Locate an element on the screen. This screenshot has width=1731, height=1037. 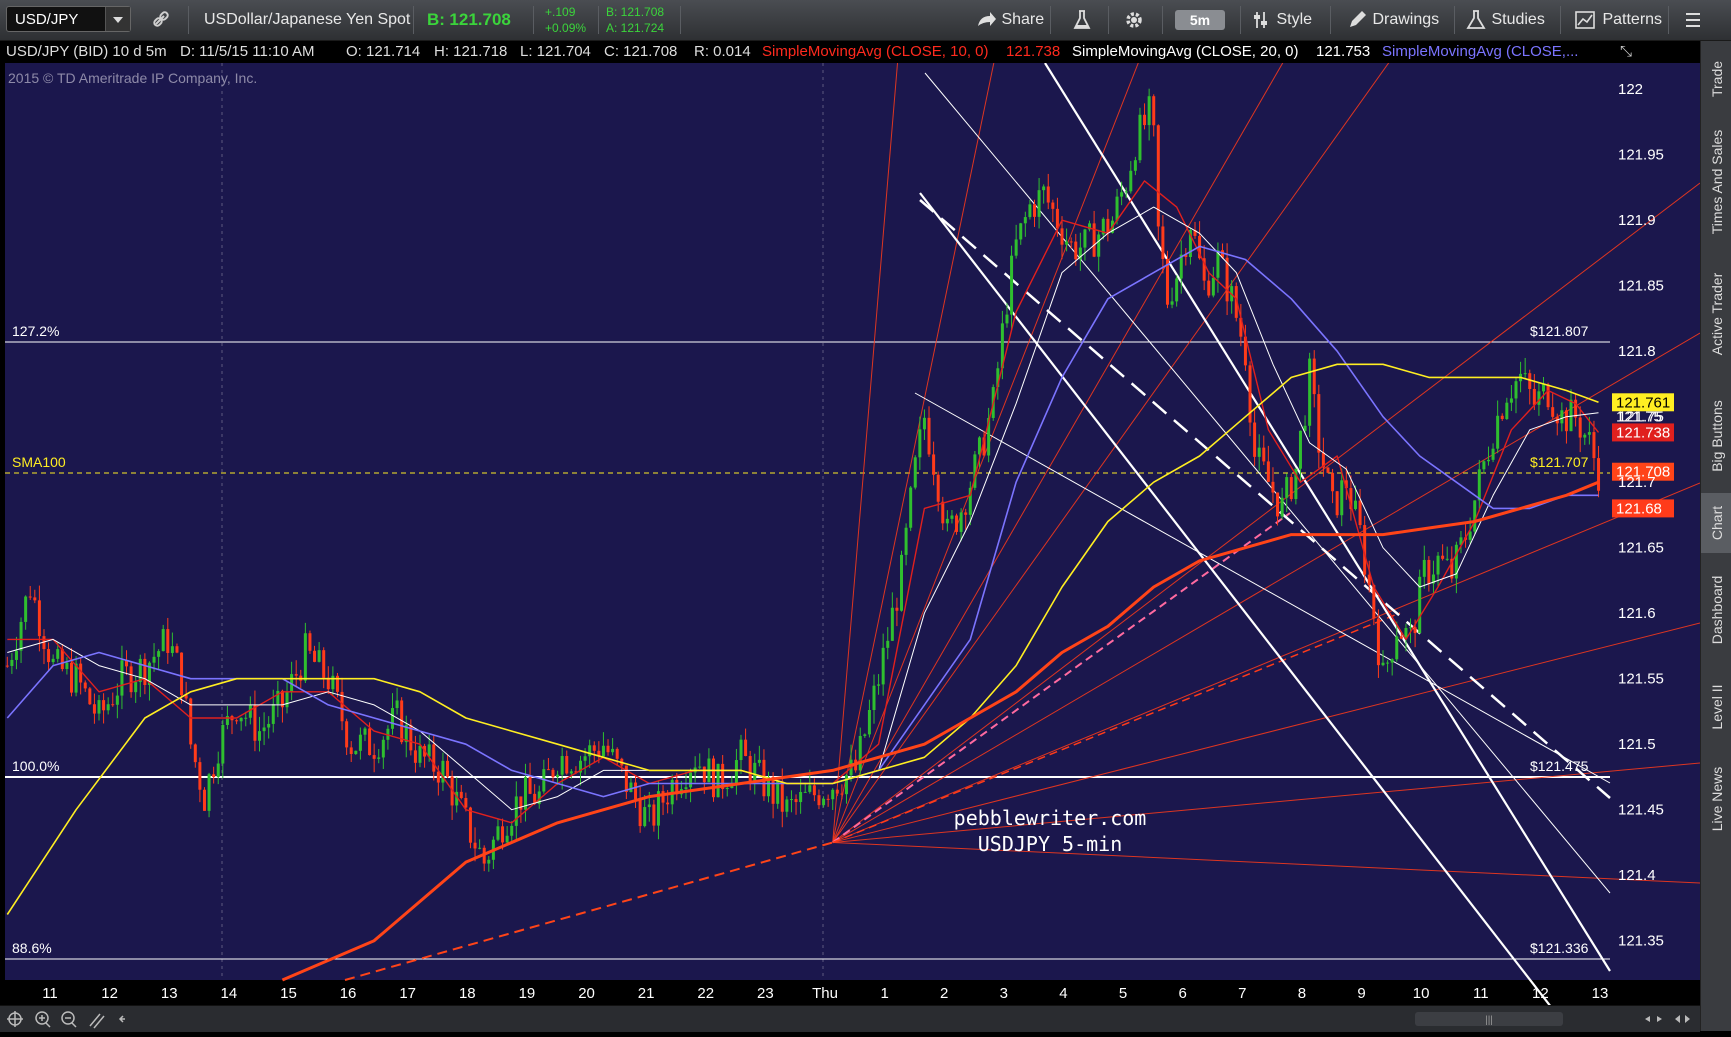
side-tab-level-ii: Level II is located at coordinates (1716, 707).